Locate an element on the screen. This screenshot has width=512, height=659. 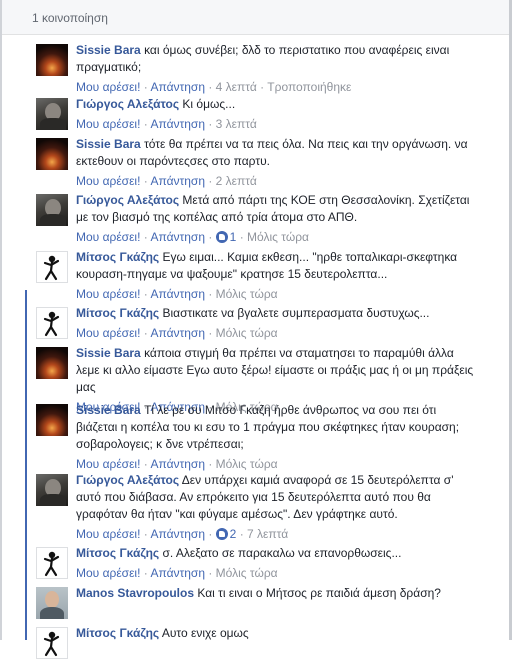
share-count-bar: 1 κοινοποίηση is located at coordinates (255, 17).